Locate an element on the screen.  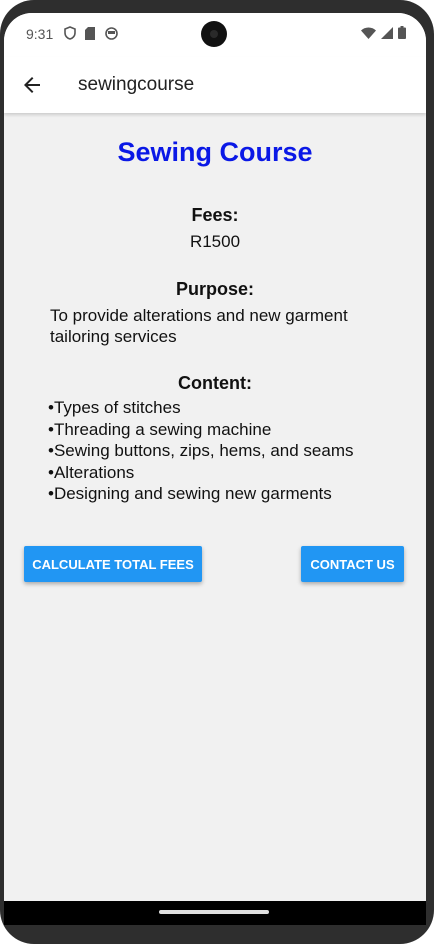
status-right-icons is located at coordinates (383, 32).